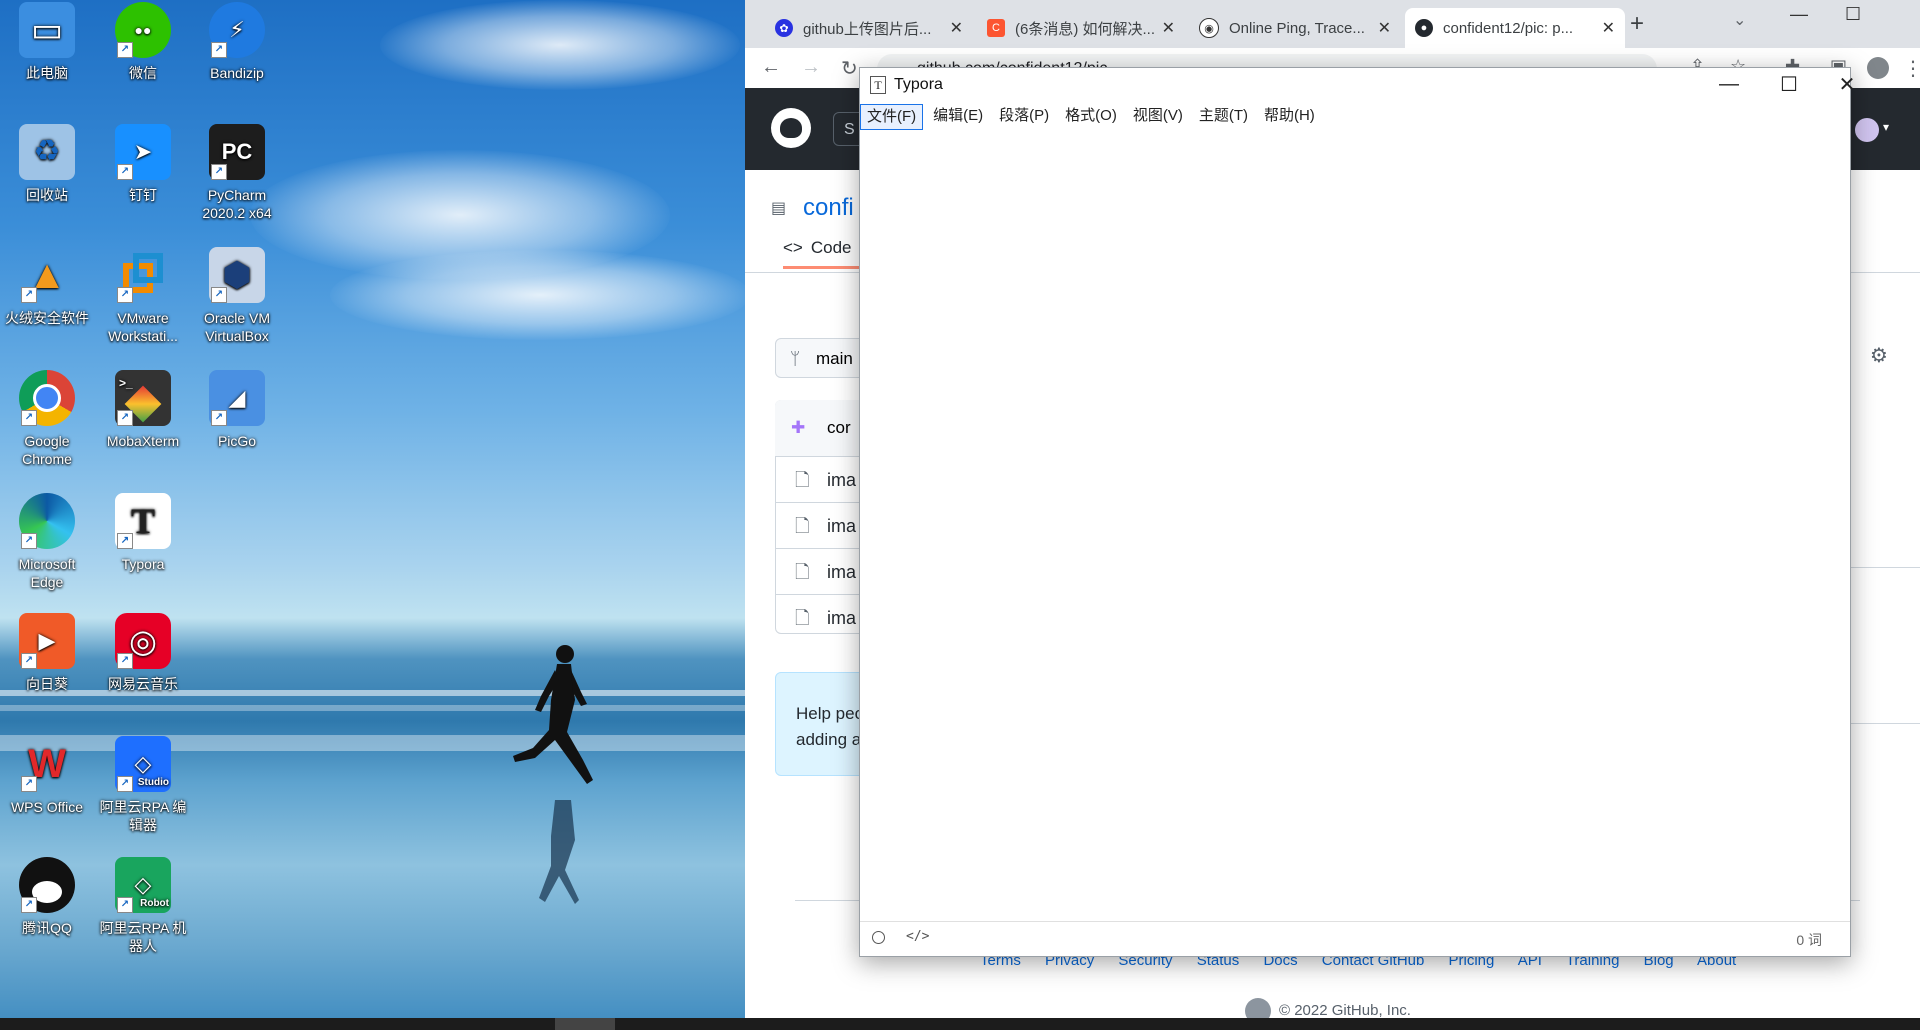 This screenshot has height=1030, width=1920. What do you see at coordinates (1739, 20) in the screenshot?
I see `tab-search-icon: ⌄` at bounding box center [1739, 20].